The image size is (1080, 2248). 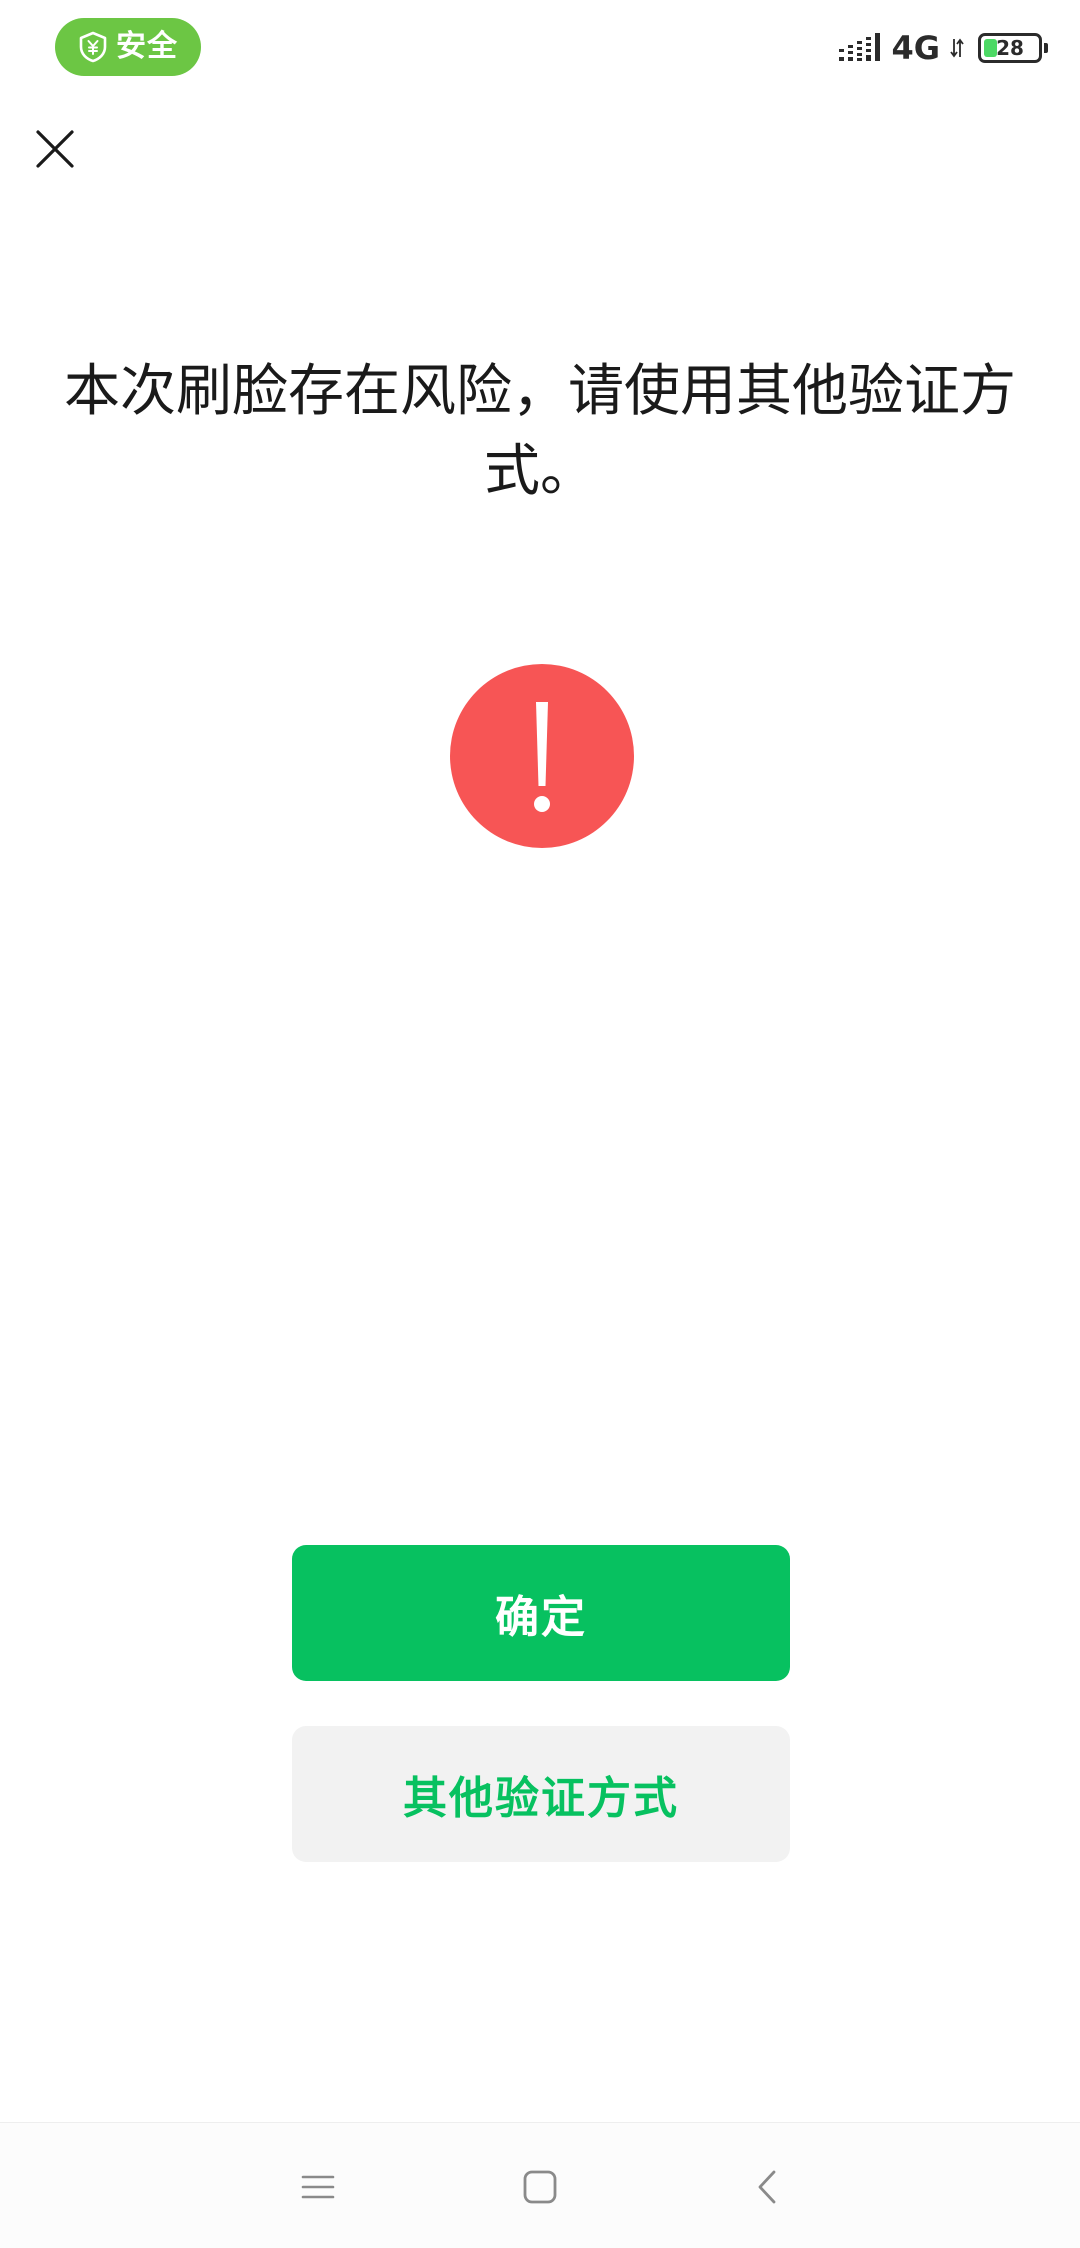 I want to click on network-type: 4G, so click(x=915, y=48).